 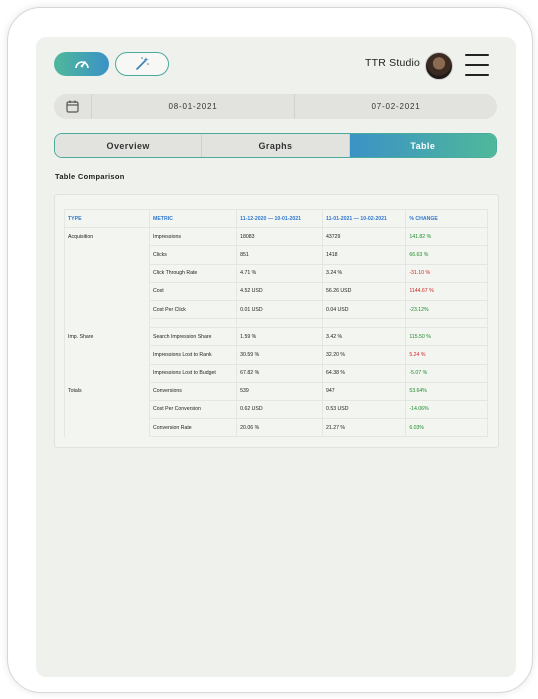 I want to click on cell-period-1: 18083, so click(x=279, y=237).